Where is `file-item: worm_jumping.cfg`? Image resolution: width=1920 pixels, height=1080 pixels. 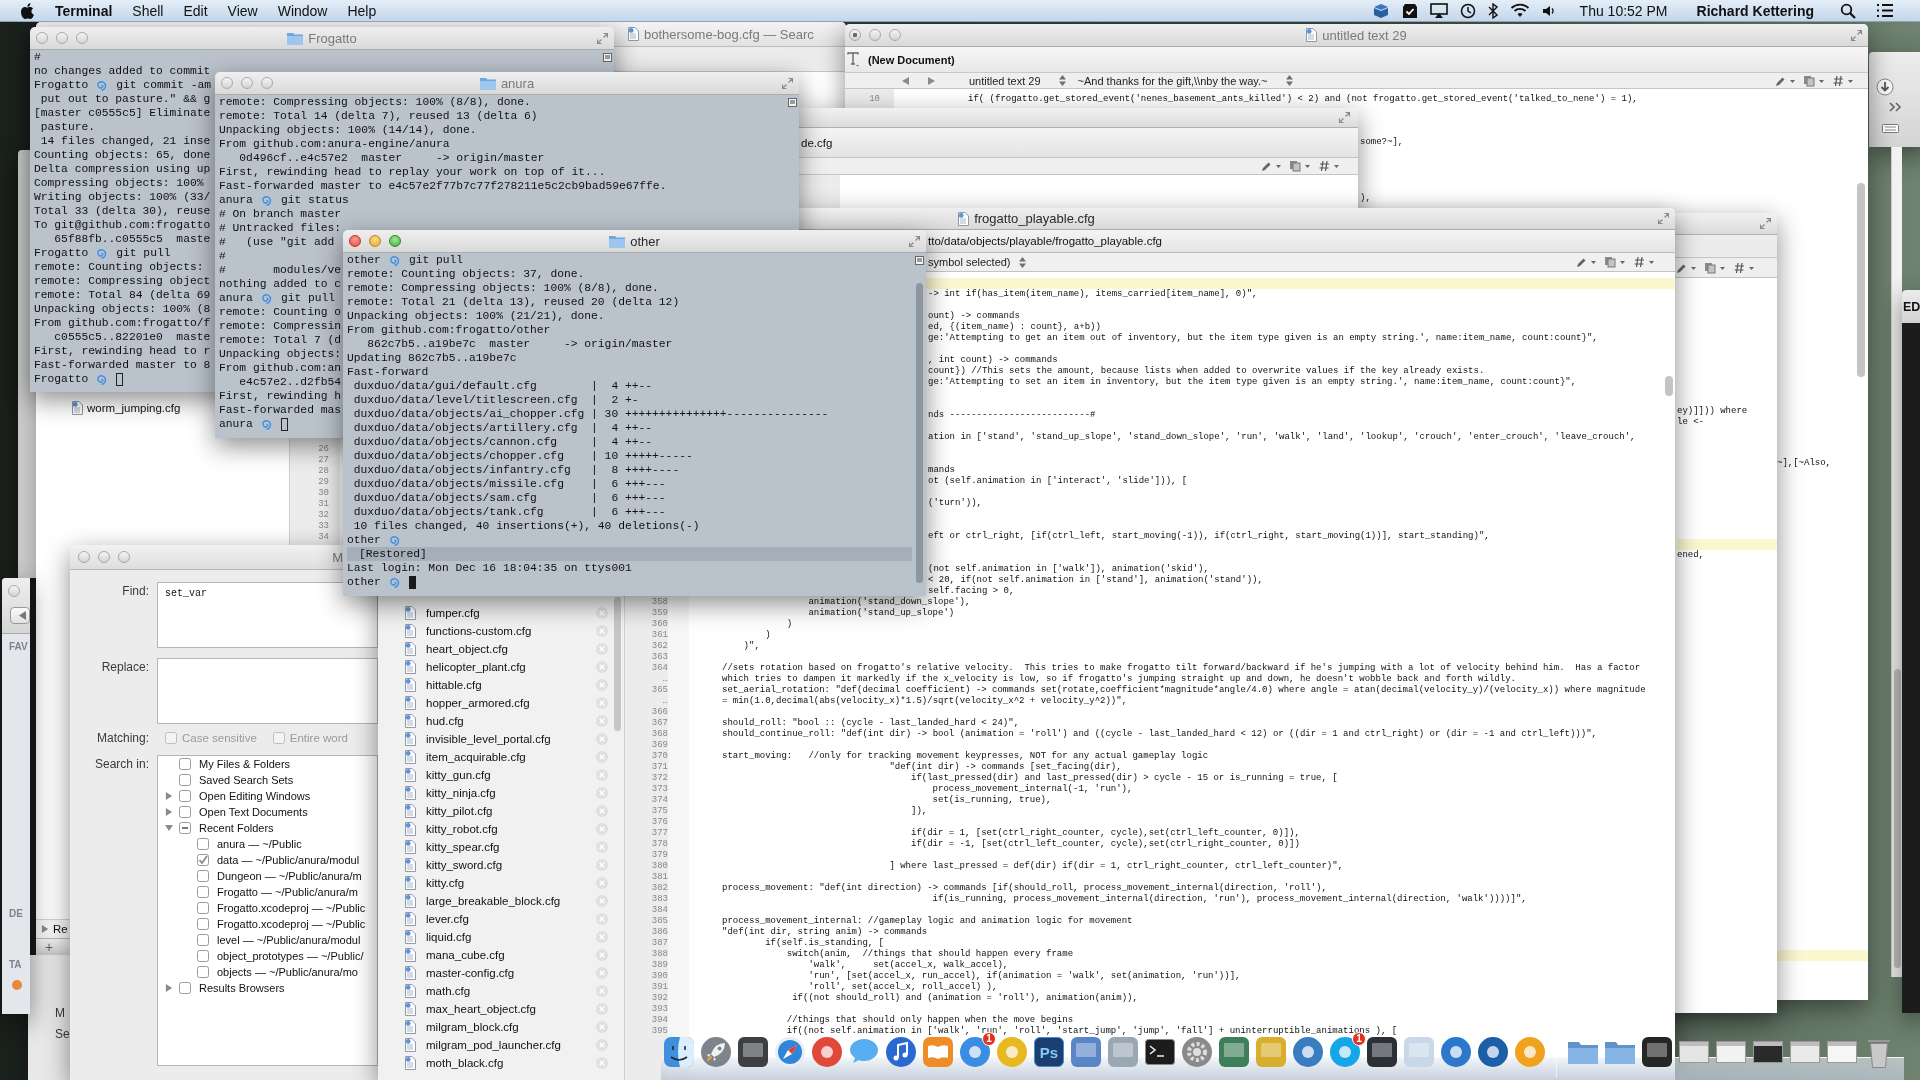 file-item: worm_jumping.cfg is located at coordinates (134, 408).